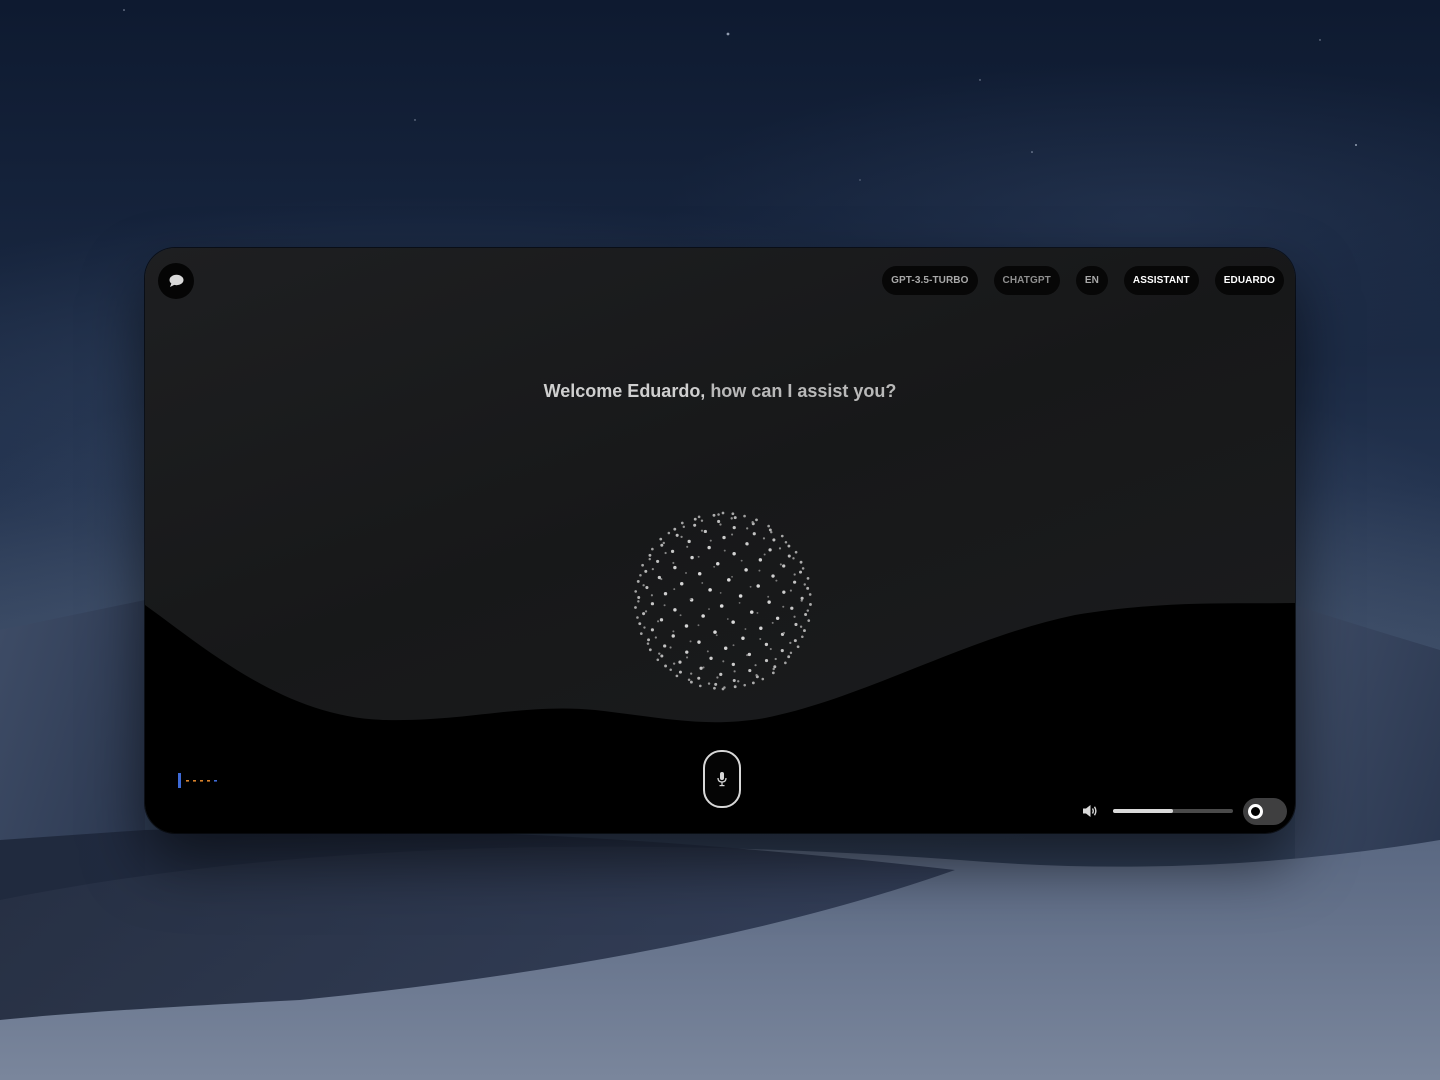 The width and height of the screenshot is (1440, 1080). Describe the element at coordinates (1265, 811) in the screenshot. I see `dark-mode-toggle` at that location.